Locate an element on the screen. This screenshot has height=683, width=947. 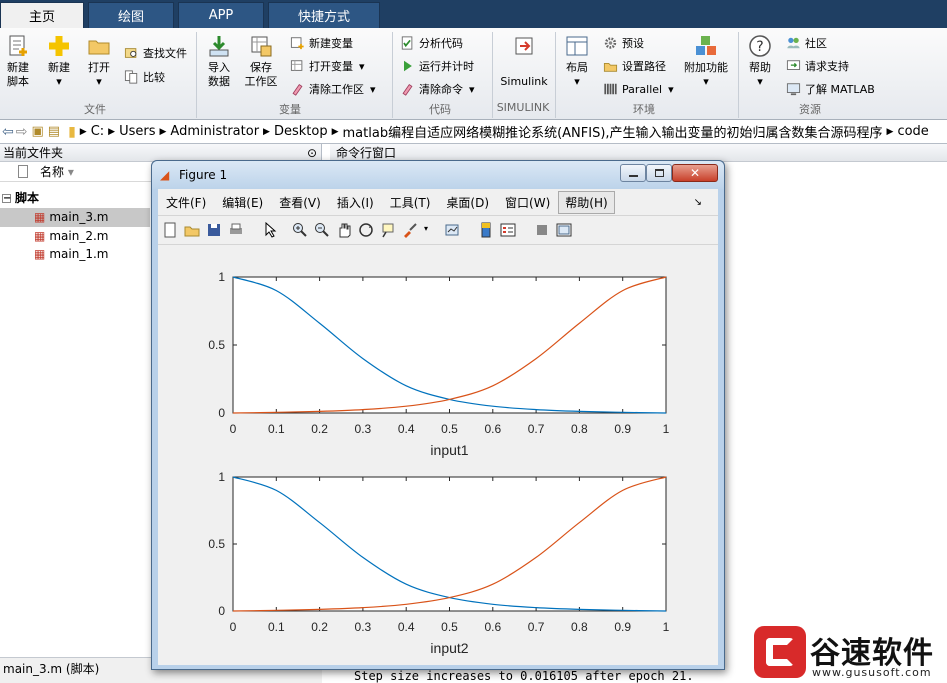
file-row-main_1: ▦ main_1.m is located at coordinates (54, 254).